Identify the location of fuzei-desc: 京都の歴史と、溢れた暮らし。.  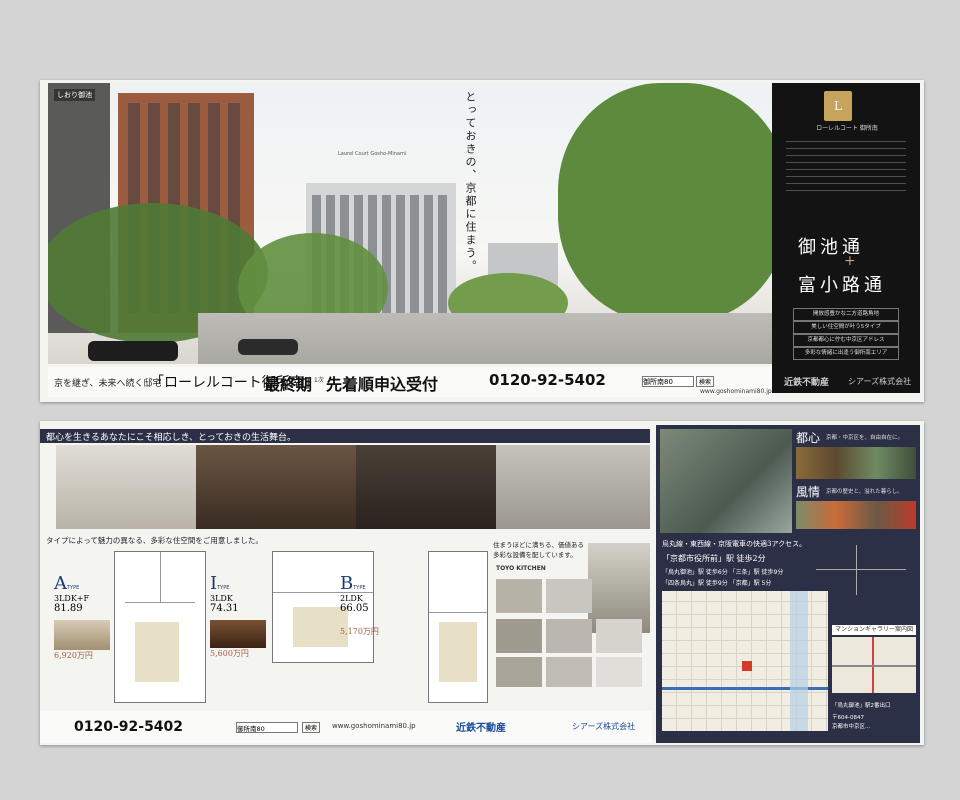
(864, 492).